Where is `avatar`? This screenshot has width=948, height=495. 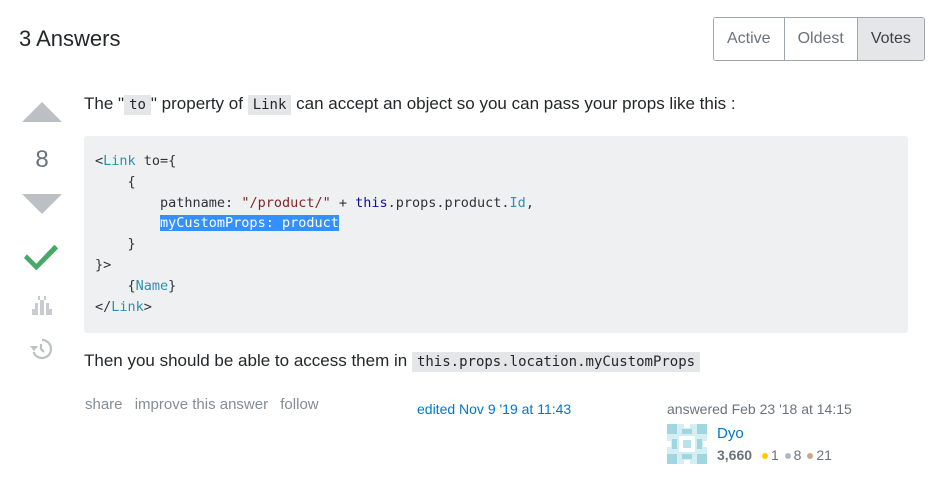
avatar is located at coordinates (687, 445).